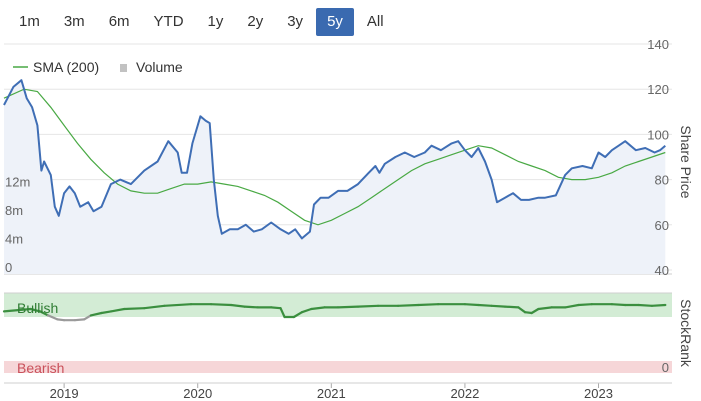 This screenshot has width=701, height=401. Describe the element at coordinates (17, 182) in the screenshot. I see `volume-tick-label: 12m` at that location.